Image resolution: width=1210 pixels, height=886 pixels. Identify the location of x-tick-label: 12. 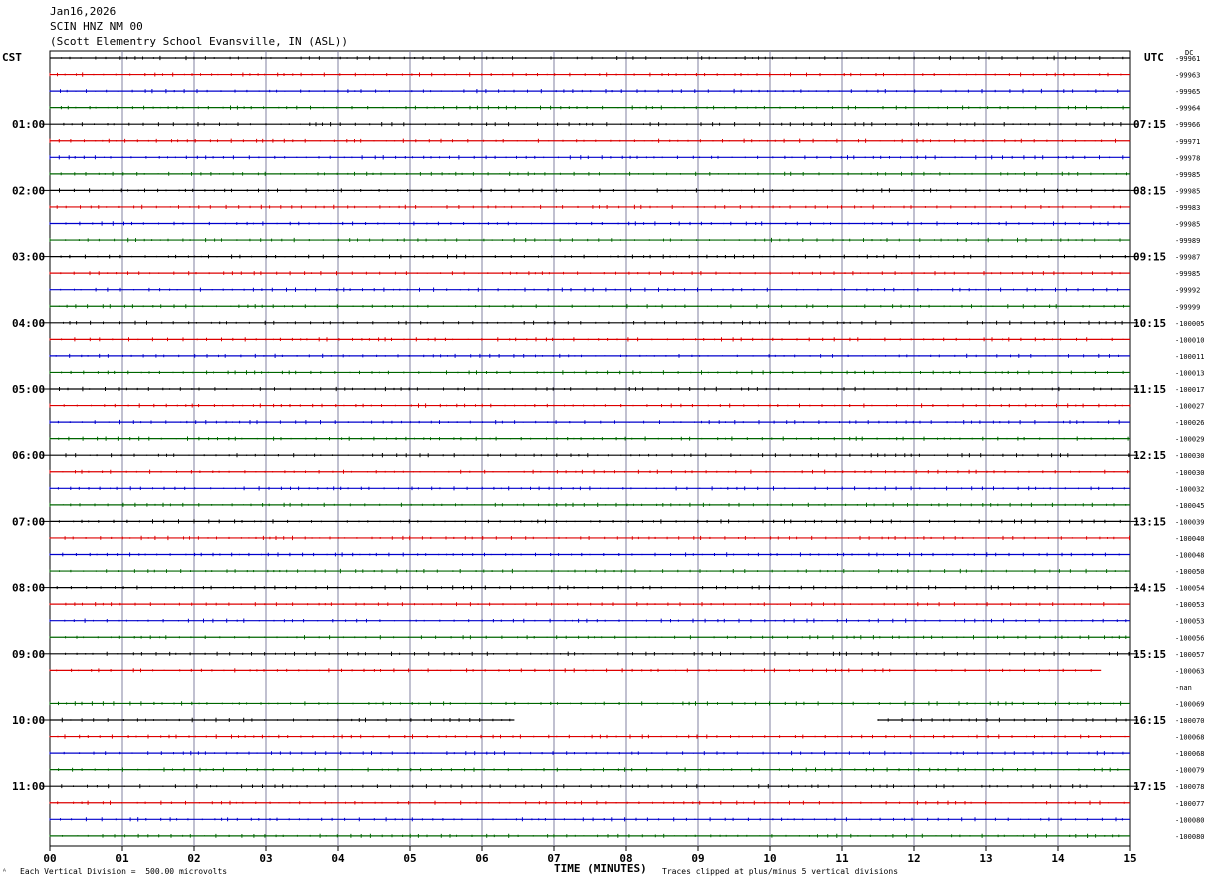
(913, 858).